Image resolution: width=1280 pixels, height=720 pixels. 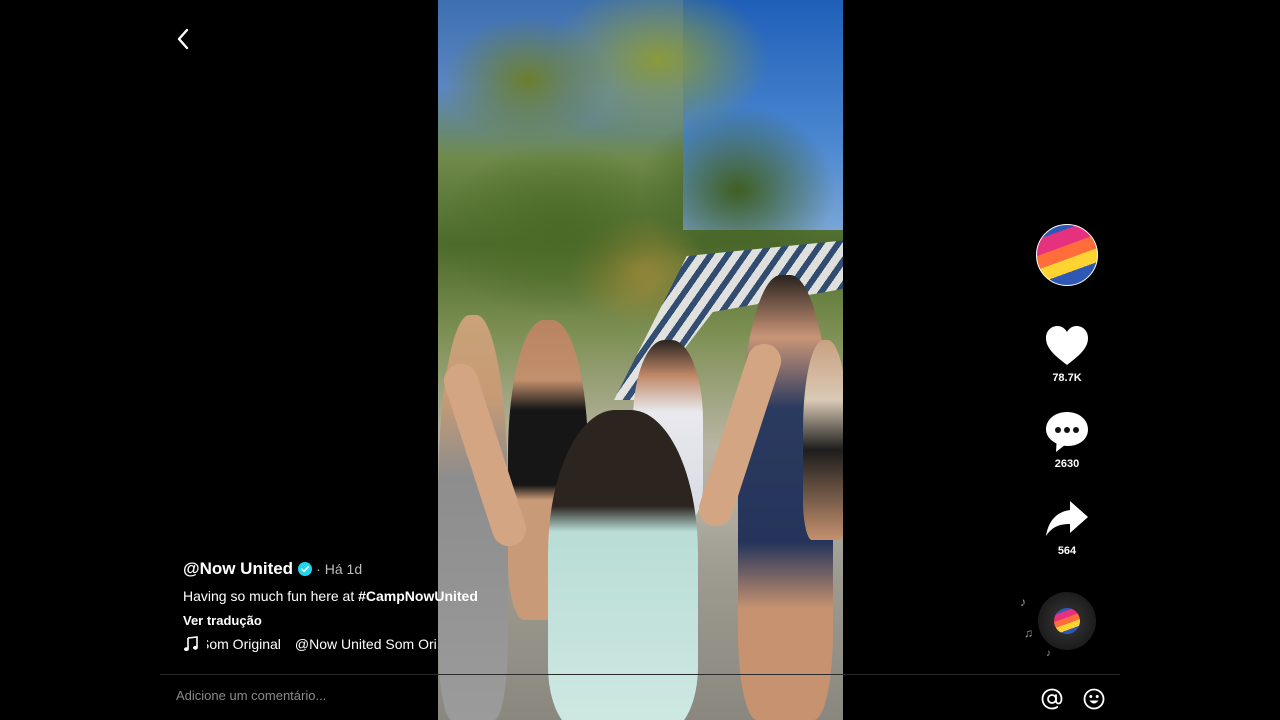 What do you see at coordinates (393, 620) in the screenshot?
I see `translate-link: Ver tradução` at bounding box center [393, 620].